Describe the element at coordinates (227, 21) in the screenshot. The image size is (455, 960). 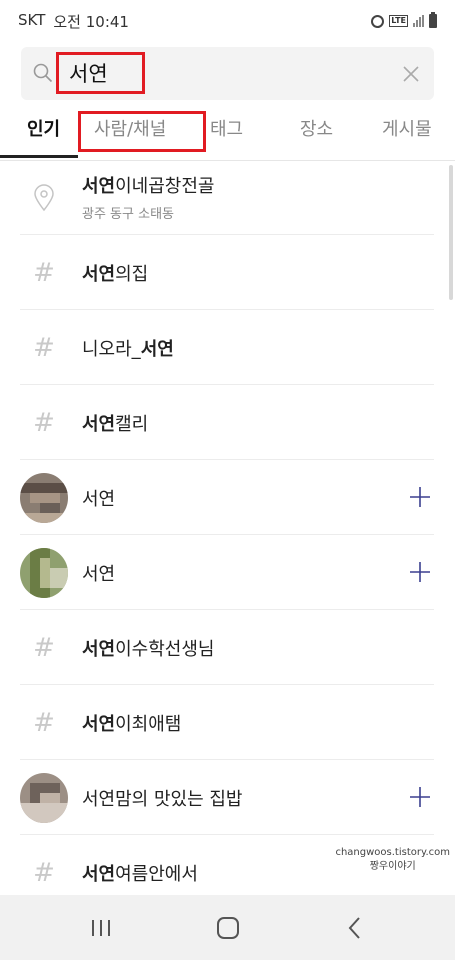
I see `status-bar: SKT 오전 10:41 LTE` at that location.